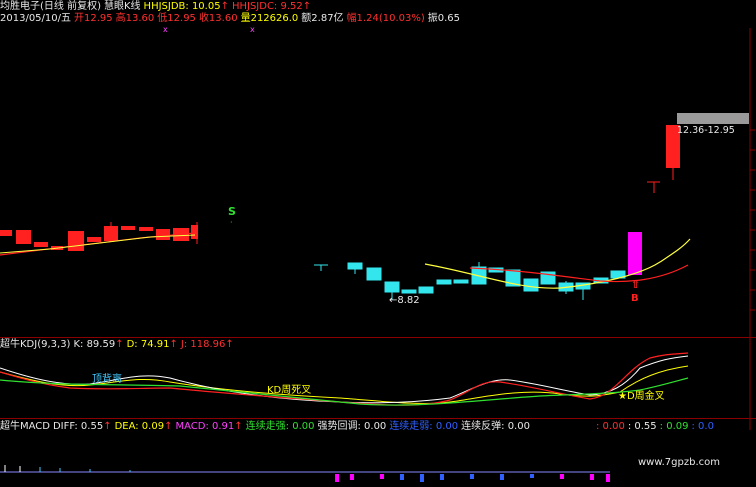 This screenshot has width=756, height=487. Describe the element at coordinates (203, 344) in the screenshot. I see `kdj-j-value: J: 118.96` at that location.